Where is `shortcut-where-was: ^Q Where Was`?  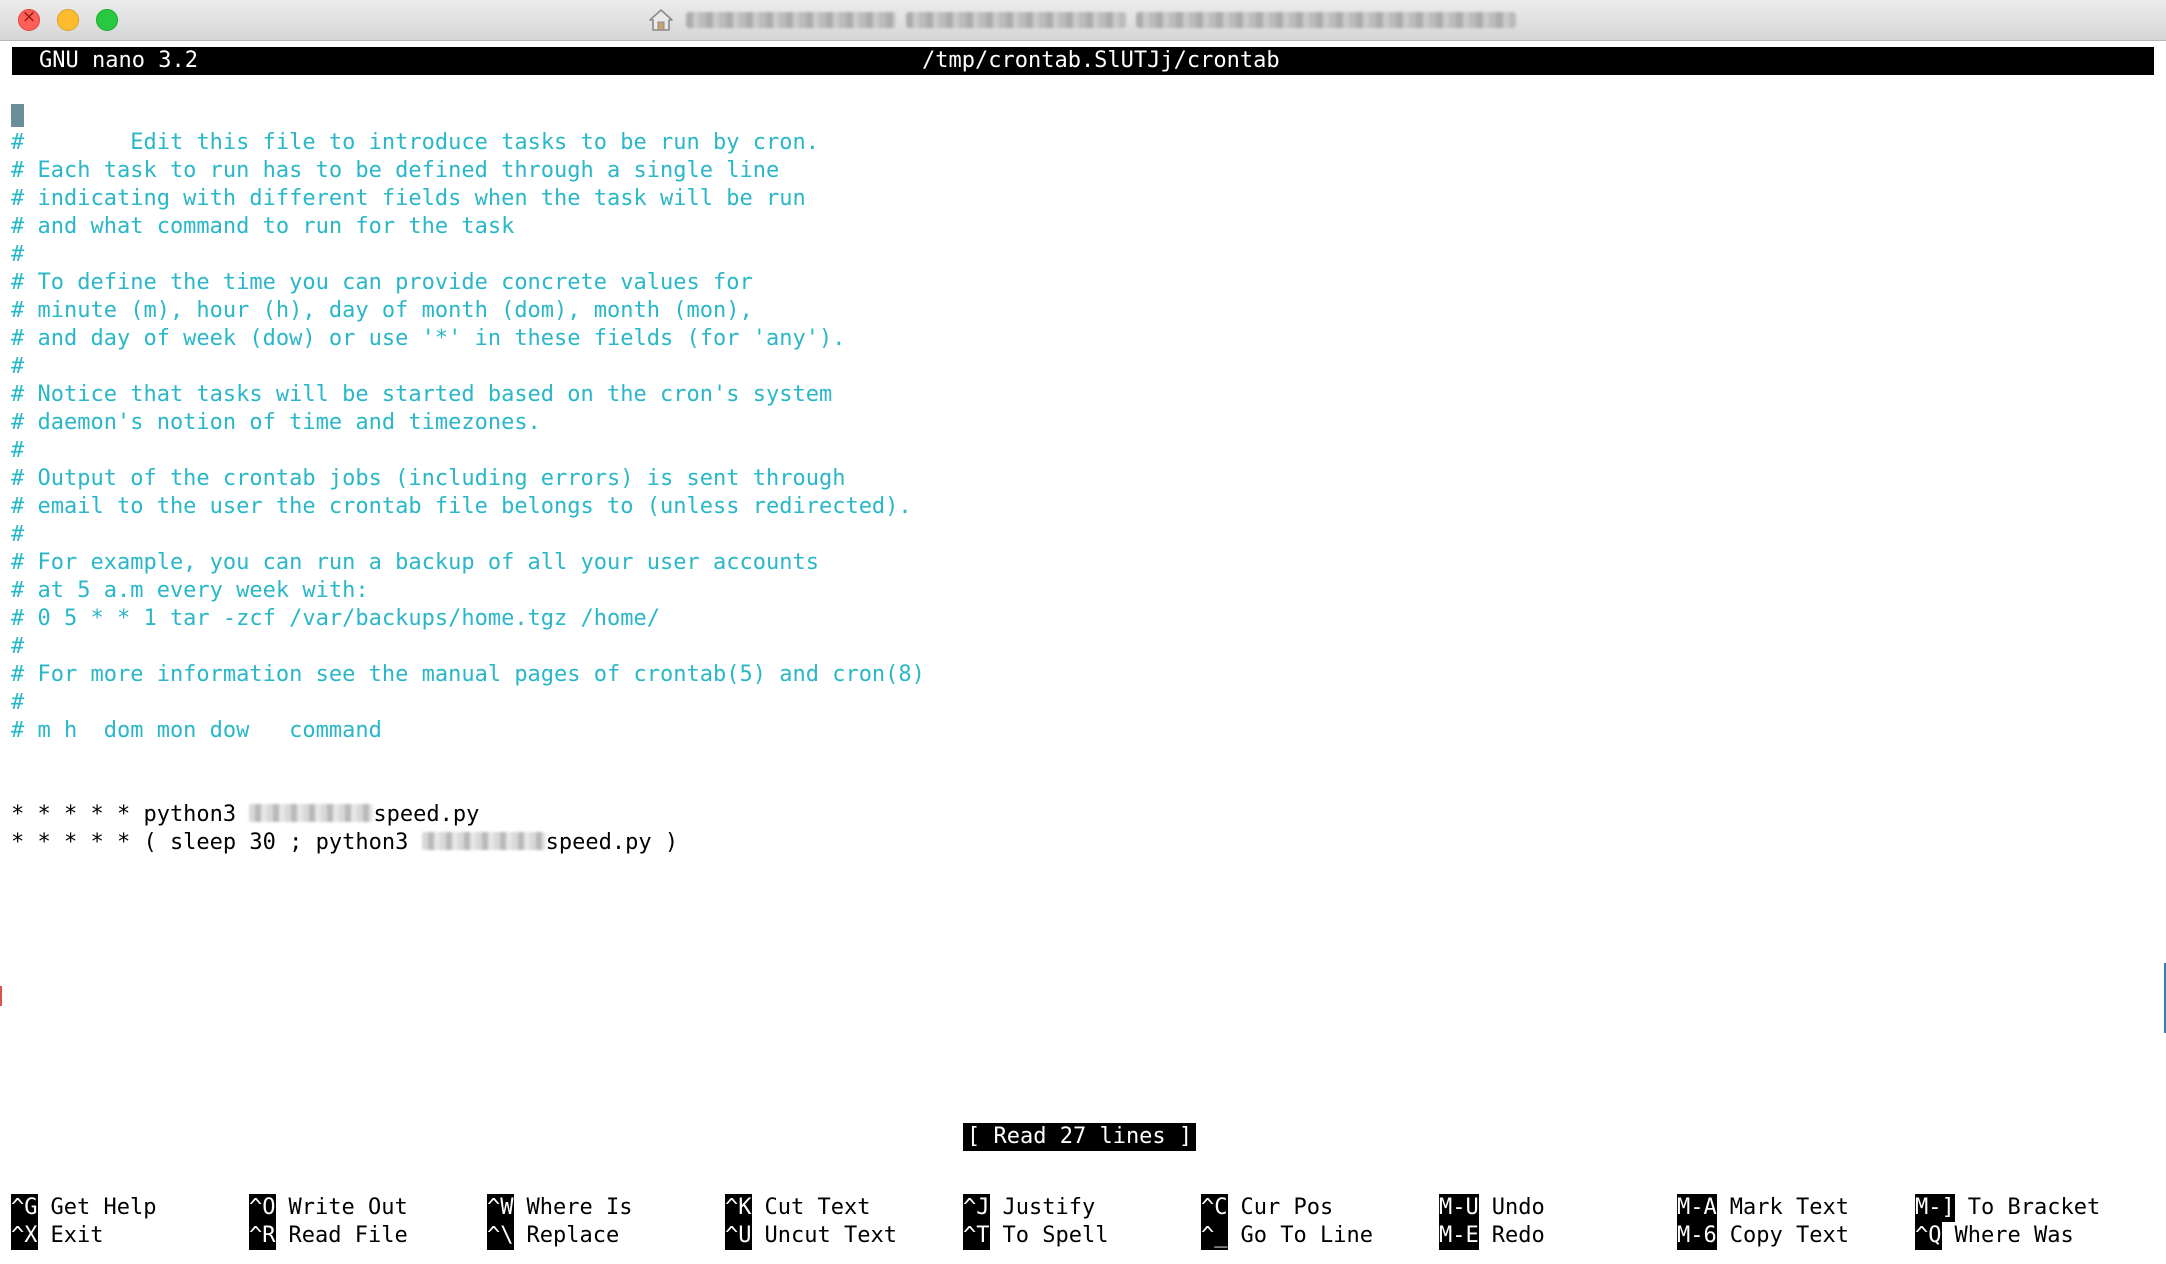 shortcut-where-was: ^Q Where Was is located at coordinates (1994, 1236).